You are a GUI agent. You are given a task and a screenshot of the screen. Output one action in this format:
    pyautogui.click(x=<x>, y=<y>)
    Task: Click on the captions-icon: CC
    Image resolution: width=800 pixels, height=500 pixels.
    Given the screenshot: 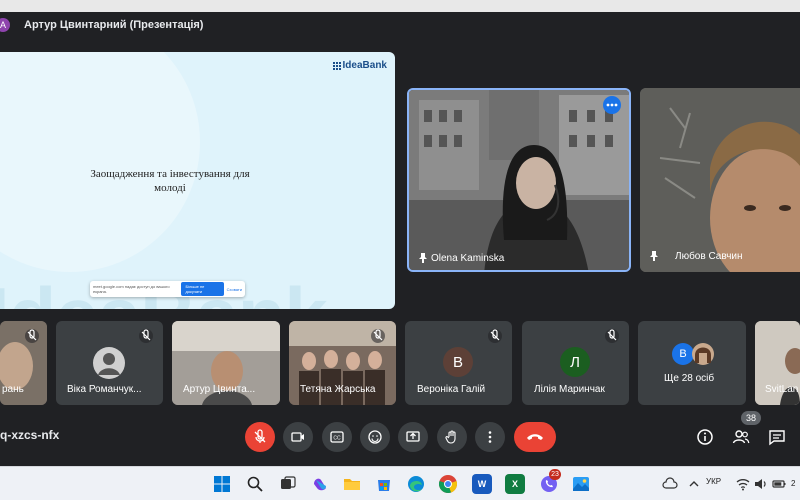 What is the action you would take?
    pyautogui.click(x=337, y=437)
    